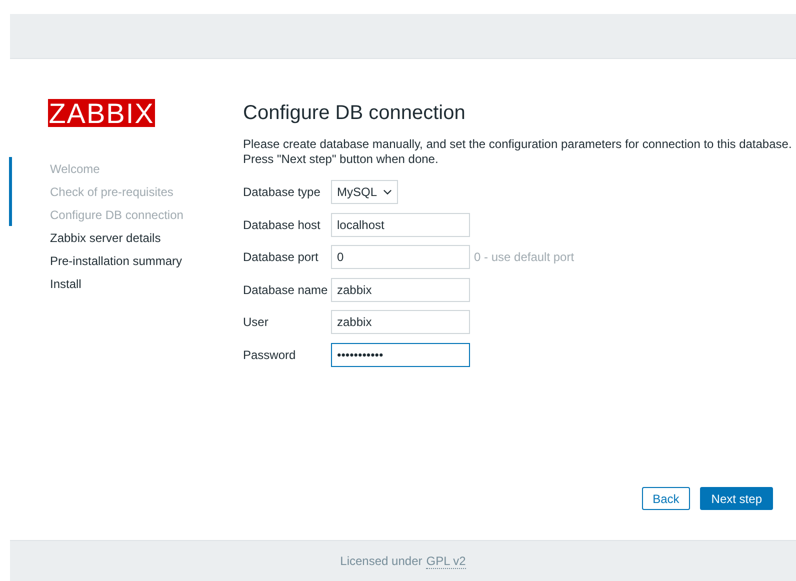  I want to click on step-item: Install, so click(66, 283).